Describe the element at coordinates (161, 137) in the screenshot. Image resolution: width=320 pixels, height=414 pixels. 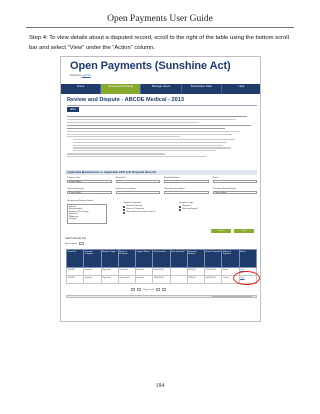
I see `intro-paragraph` at that location.